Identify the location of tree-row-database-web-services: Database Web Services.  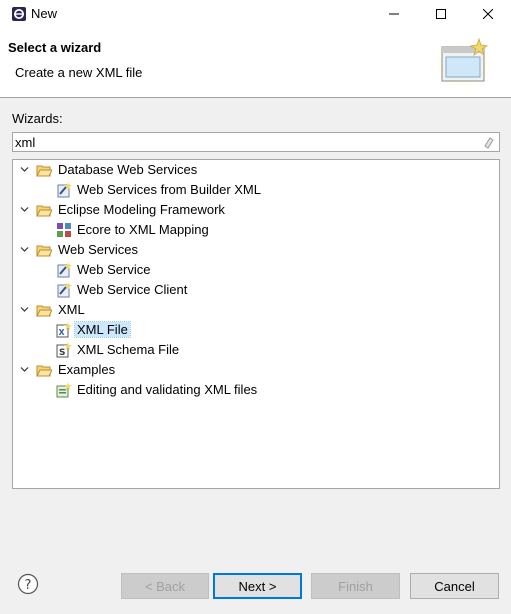
(256, 170).